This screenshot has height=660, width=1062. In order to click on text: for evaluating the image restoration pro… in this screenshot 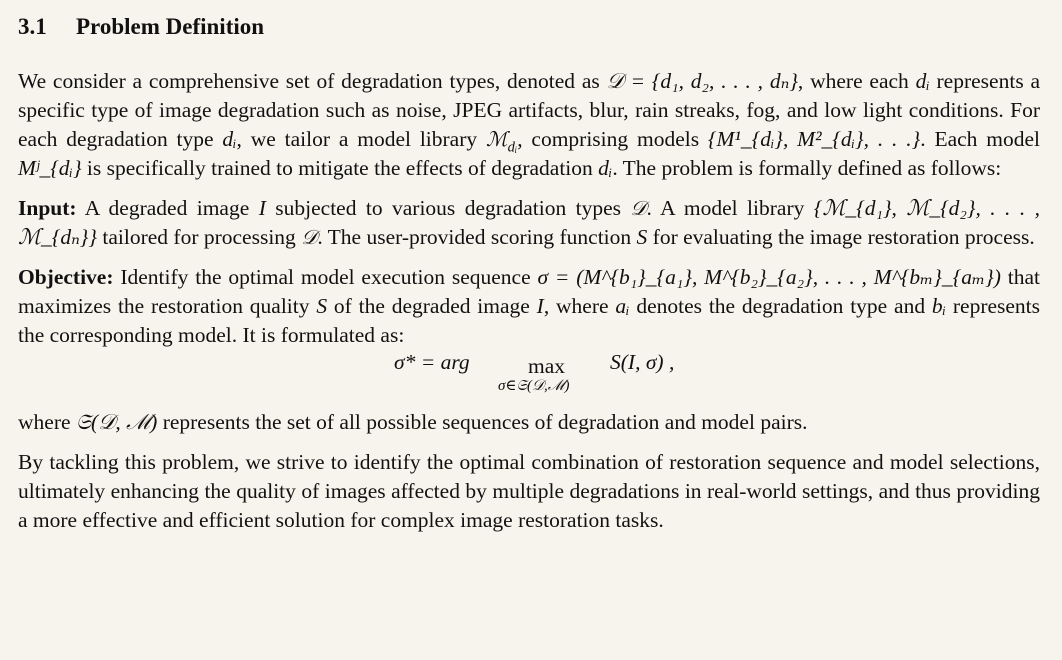, I will do `click(841, 237)`.